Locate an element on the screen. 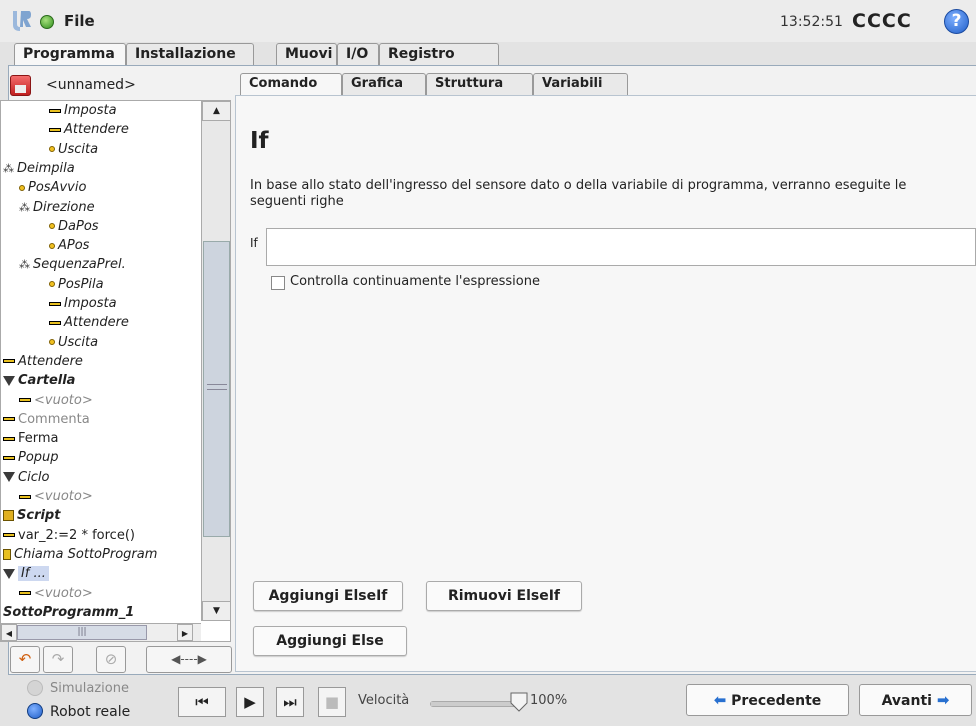  file-menu: File is located at coordinates (79, 21).